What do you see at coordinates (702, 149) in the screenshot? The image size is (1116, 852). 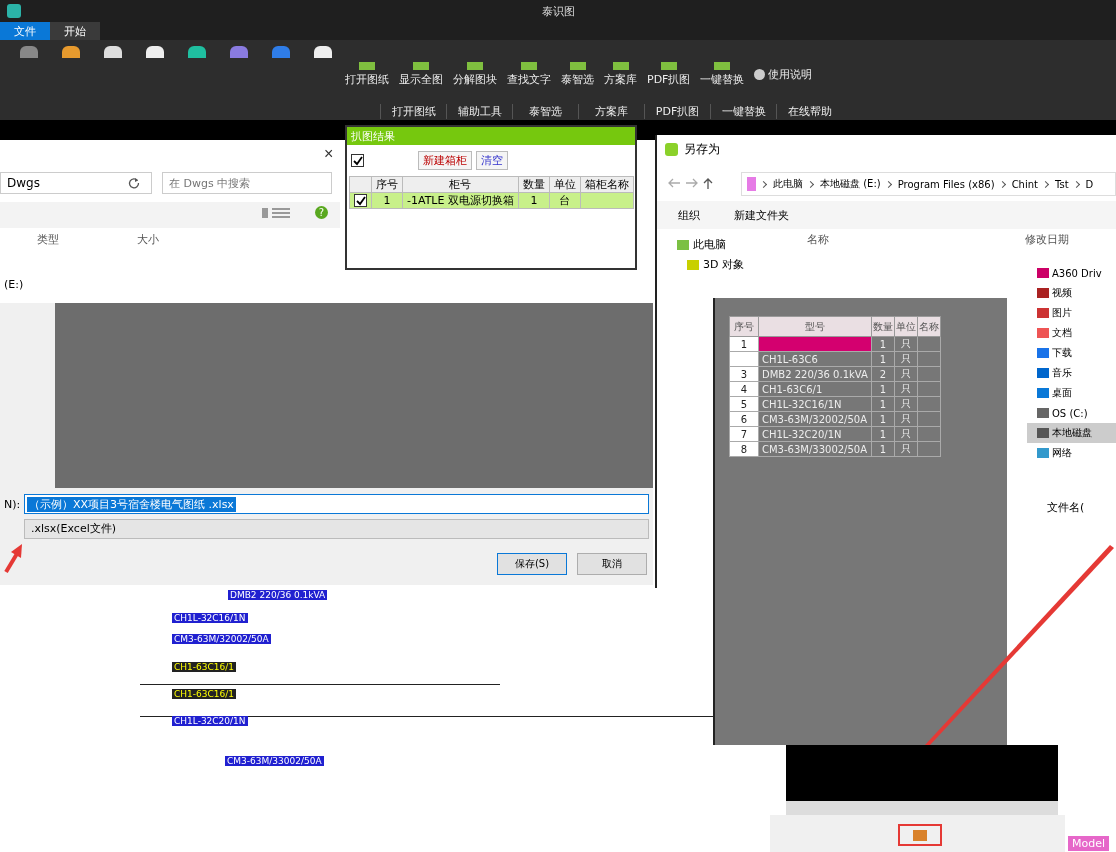 I see `dialog-title: 另存为` at bounding box center [702, 149].